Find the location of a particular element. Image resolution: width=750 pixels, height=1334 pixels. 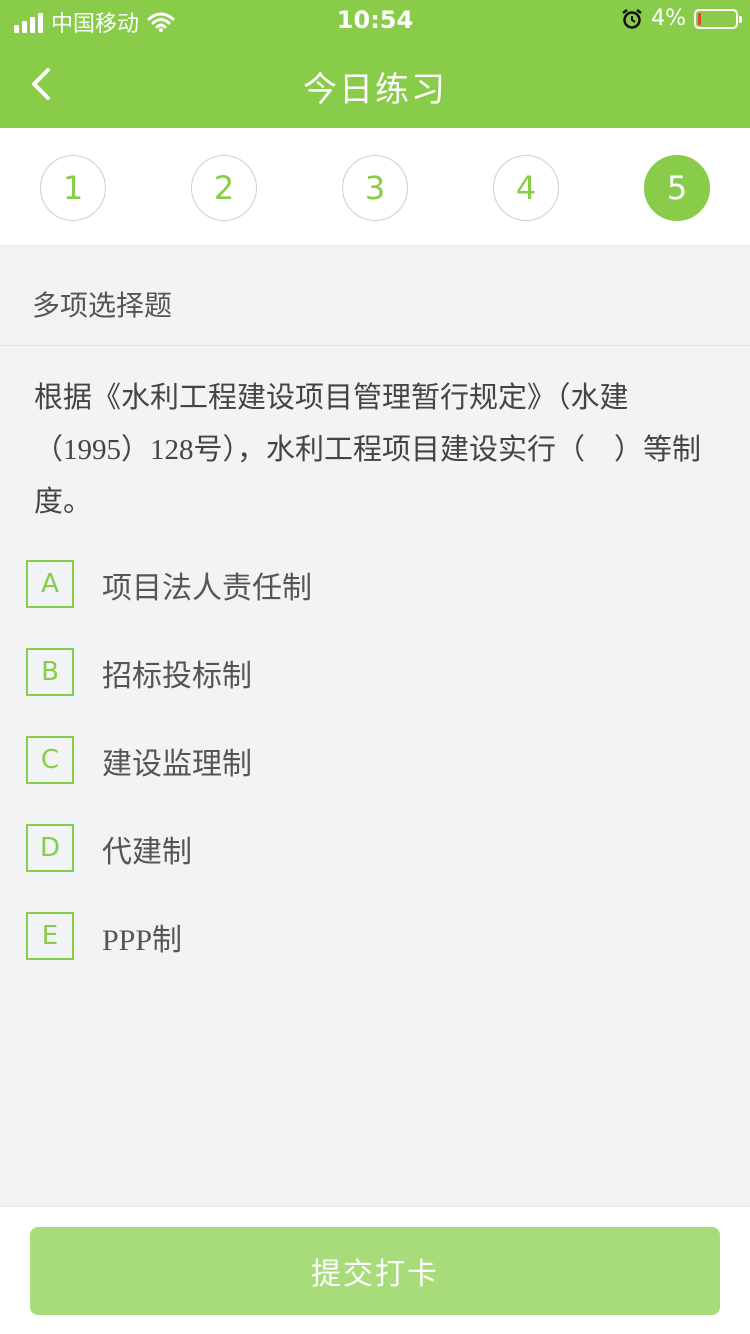

step-4: 4 is located at coordinates (526, 188).